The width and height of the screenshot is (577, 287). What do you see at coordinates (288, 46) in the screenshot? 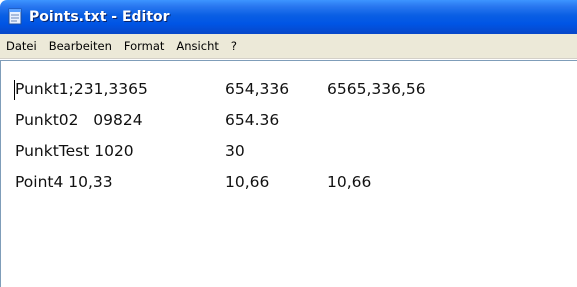
I see `menu-bar: Datei Bearbeiten Format Ansicht ?` at bounding box center [288, 46].